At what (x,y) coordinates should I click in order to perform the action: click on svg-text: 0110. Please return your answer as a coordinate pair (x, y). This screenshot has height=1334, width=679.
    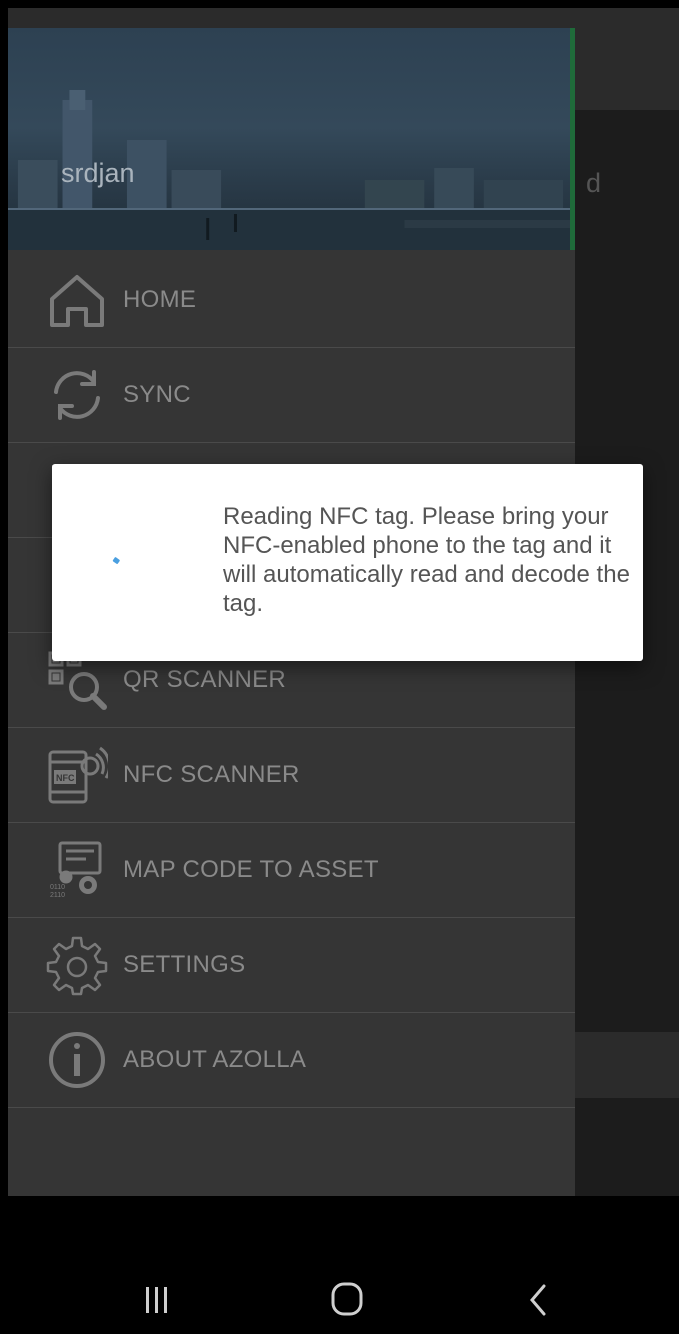
    Looking at the image, I should click on (57, 887).